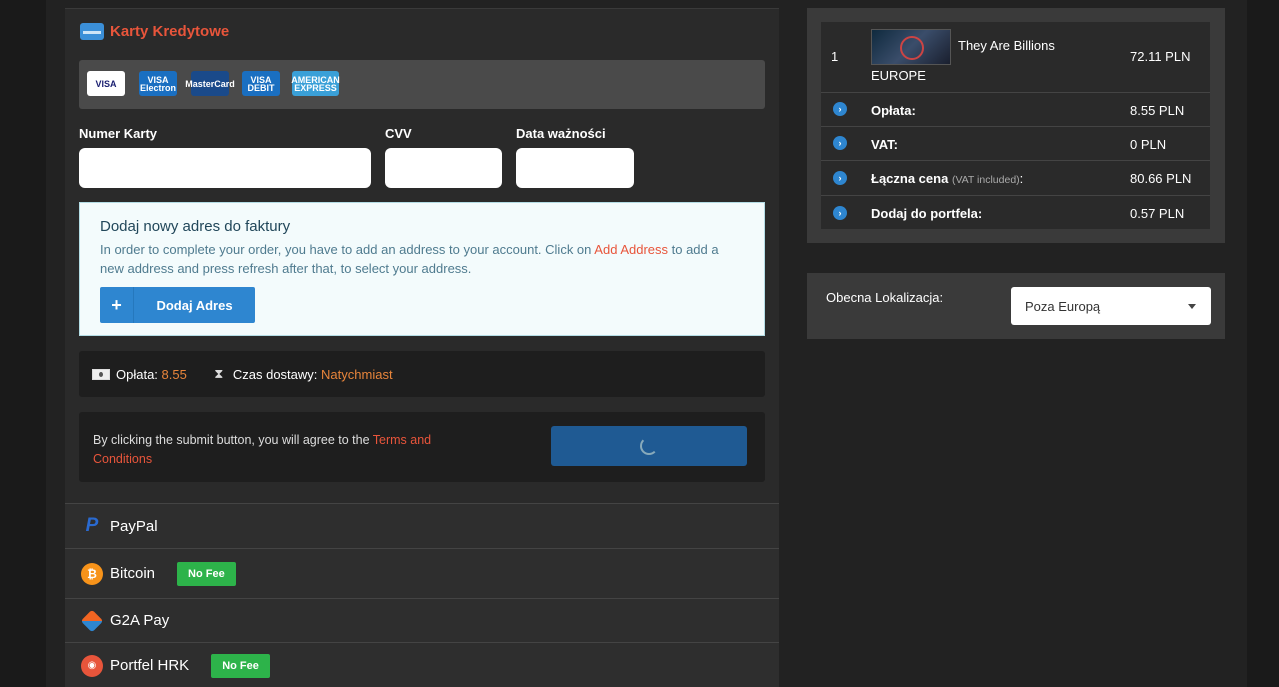 This screenshot has height=687, width=1279. I want to click on american-express-logo: AMERICAN EXPRESS, so click(315, 83).